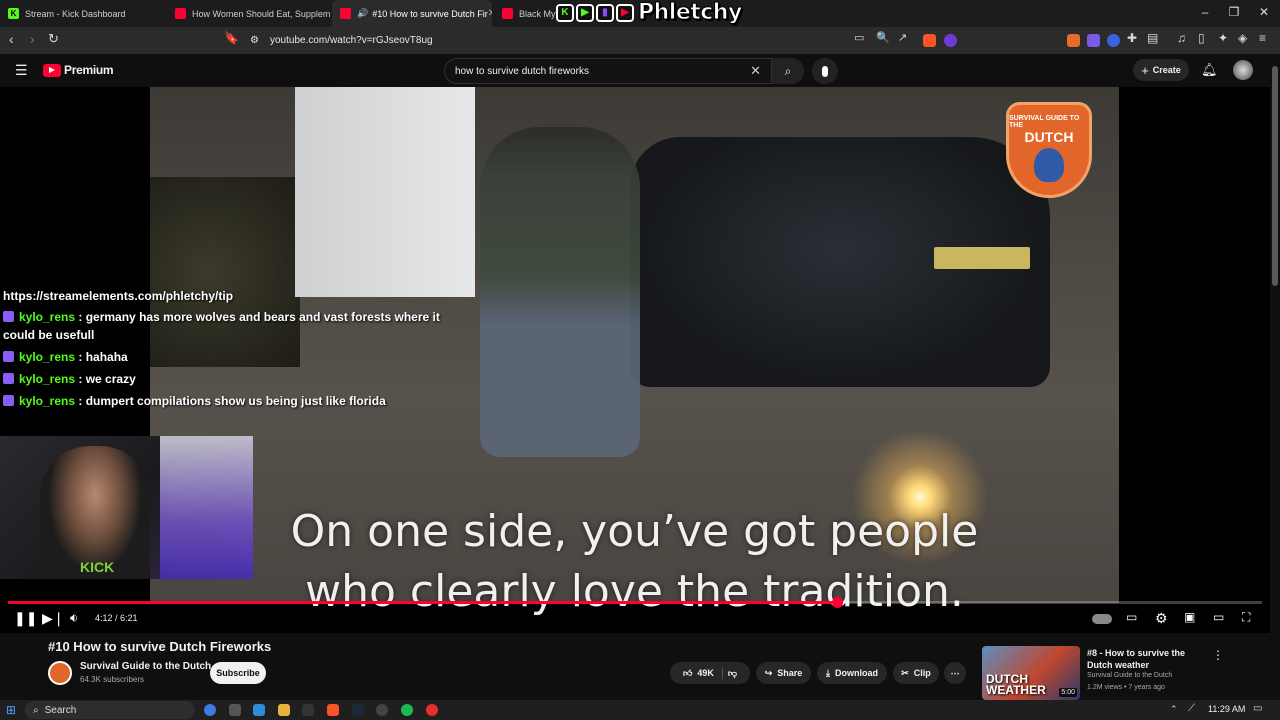 The image size is (1280, 720). What do you see at coordinates (732, 673) in the screenshot?
I see `dislike-button: 👎︎` at bounding box center [732, 673].